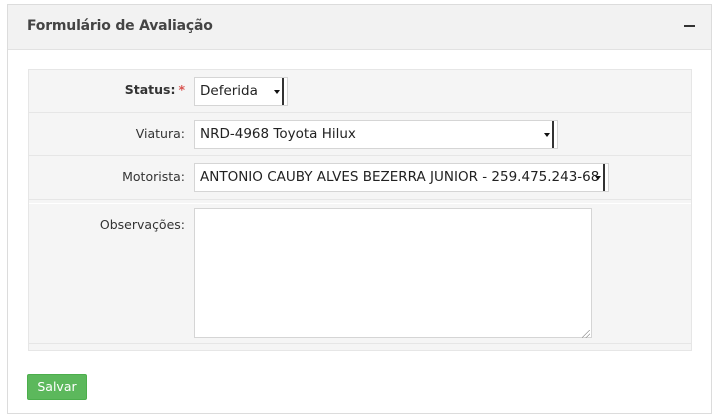 The image size is (719, 414). What do you see at coordinates (376, 134) in the screenshot?
I see `viatura-select: NRD-4968 Toyota Hilux` at bounding box center [376, 134].